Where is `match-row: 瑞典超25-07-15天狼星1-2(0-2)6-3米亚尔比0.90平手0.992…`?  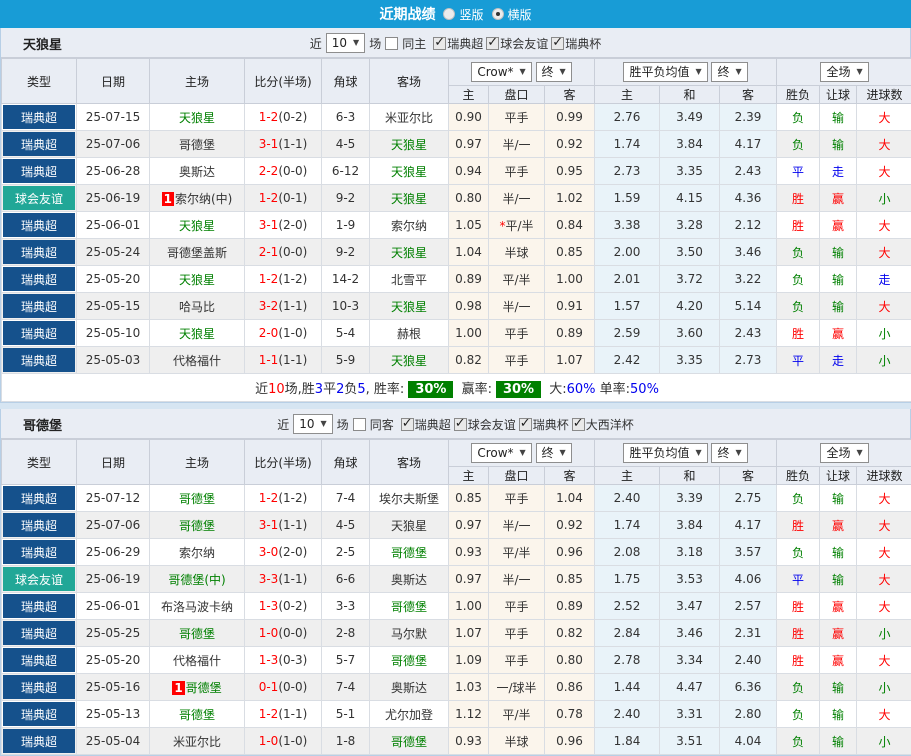 match-row: 瑞典超25-07-15天狼星1-2(0-2)6-3米亚尔比0.90平手0.992… is located at coordinates (456, 117).